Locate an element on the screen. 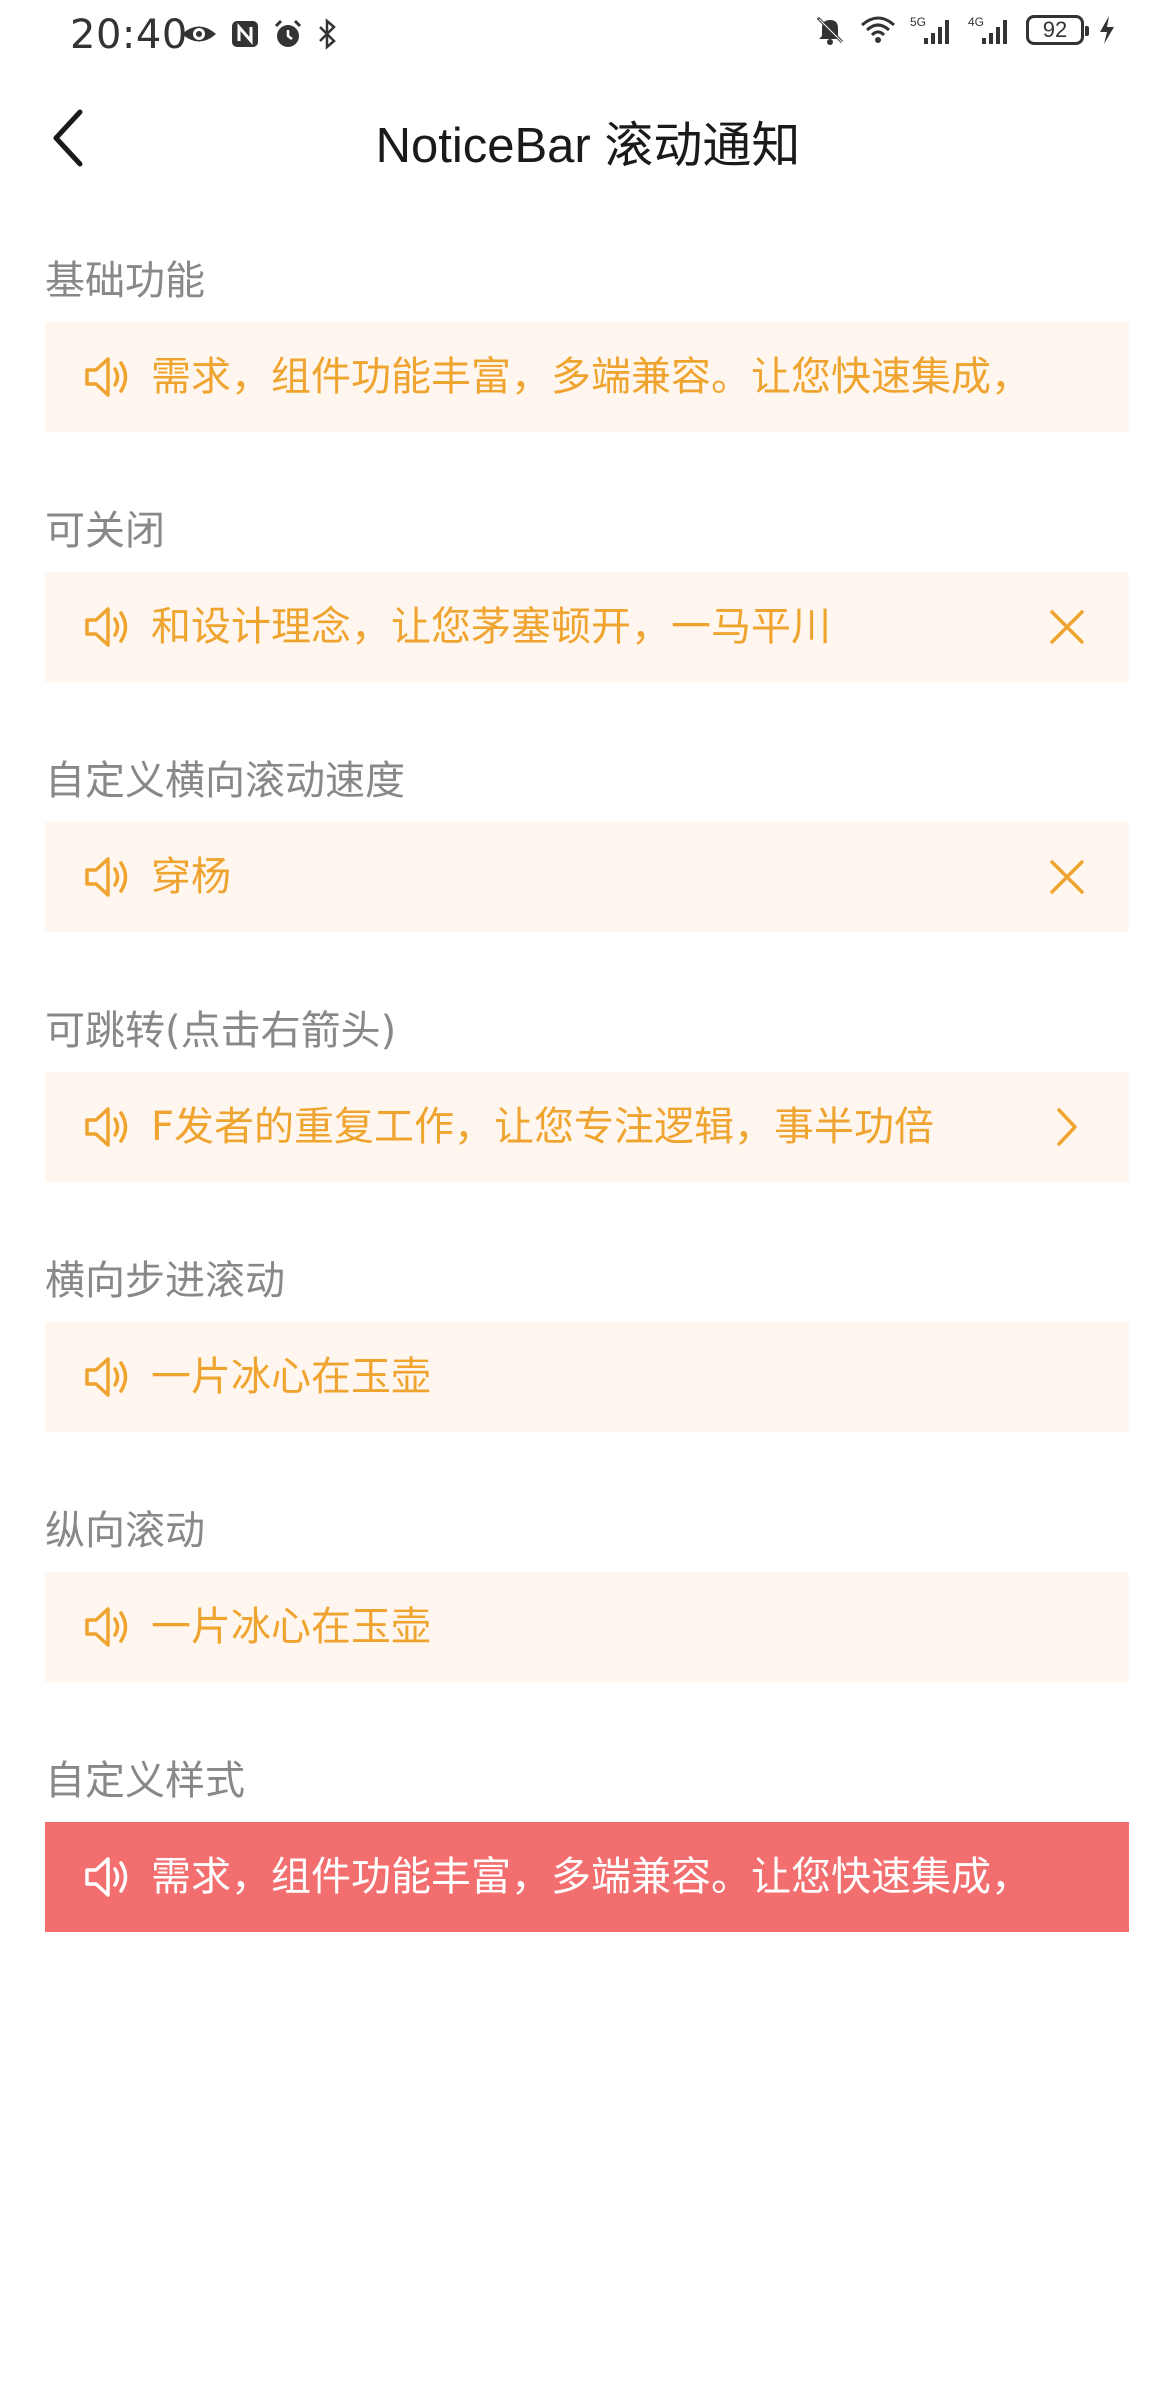 Image resolution: width=1176 pixels, height=2400 pixels. section-title-vertical: 纵向滚动 is located at coordinates (125, 1531).